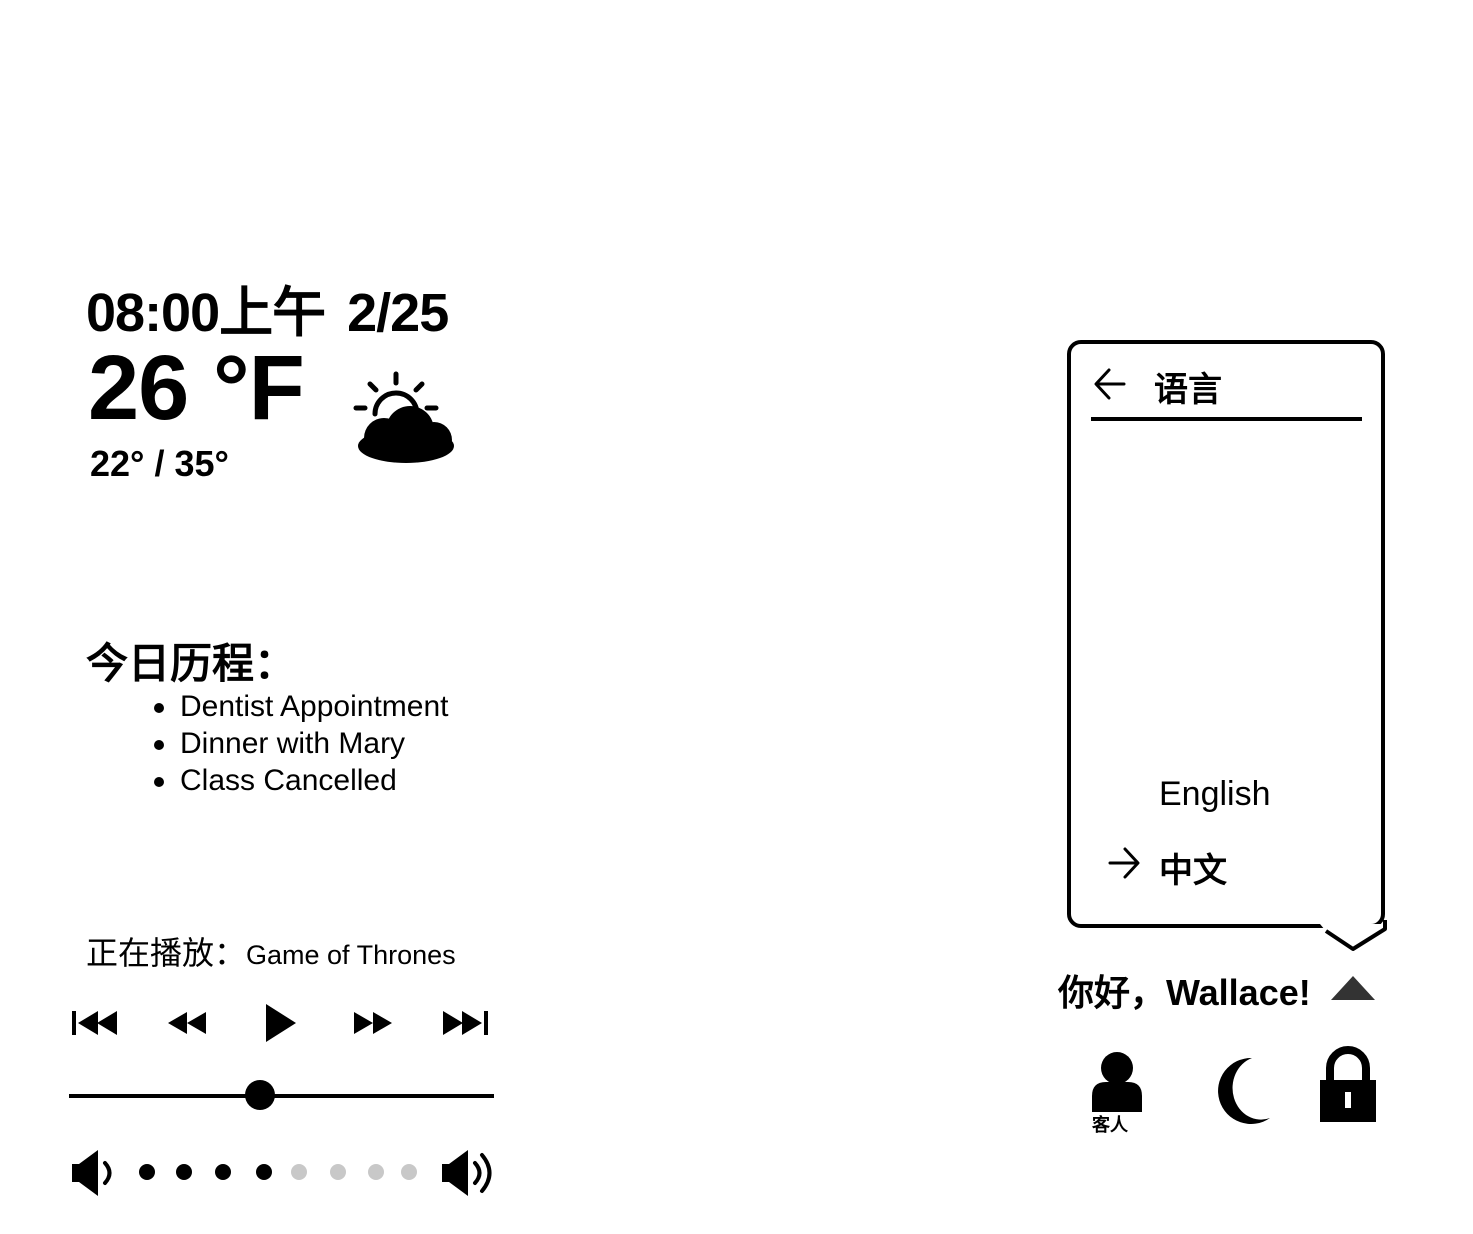 The width and height of the screenshot is (1473, 1234). What do you see at coordinates (1184, 992) in the screenshot?
I see `greeting: 你好，Wallace!` at bounding box center [1184, 992].